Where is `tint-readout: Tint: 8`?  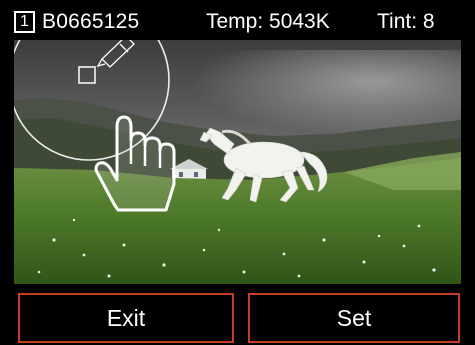
tint-readout: Tint: 8 is located at coordinates (406, 21).